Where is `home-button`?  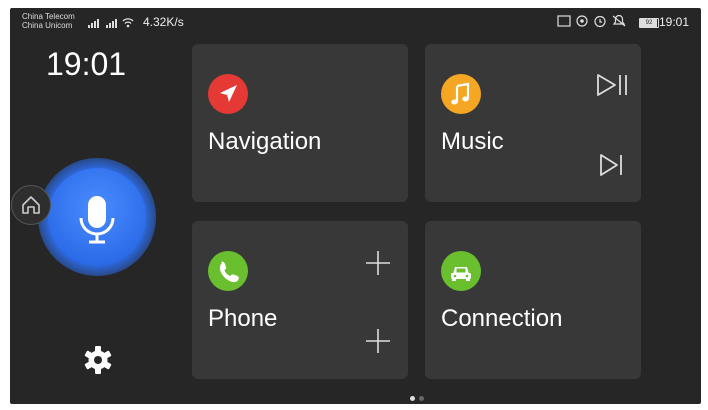 home-button is located at coordinates (31, 205).